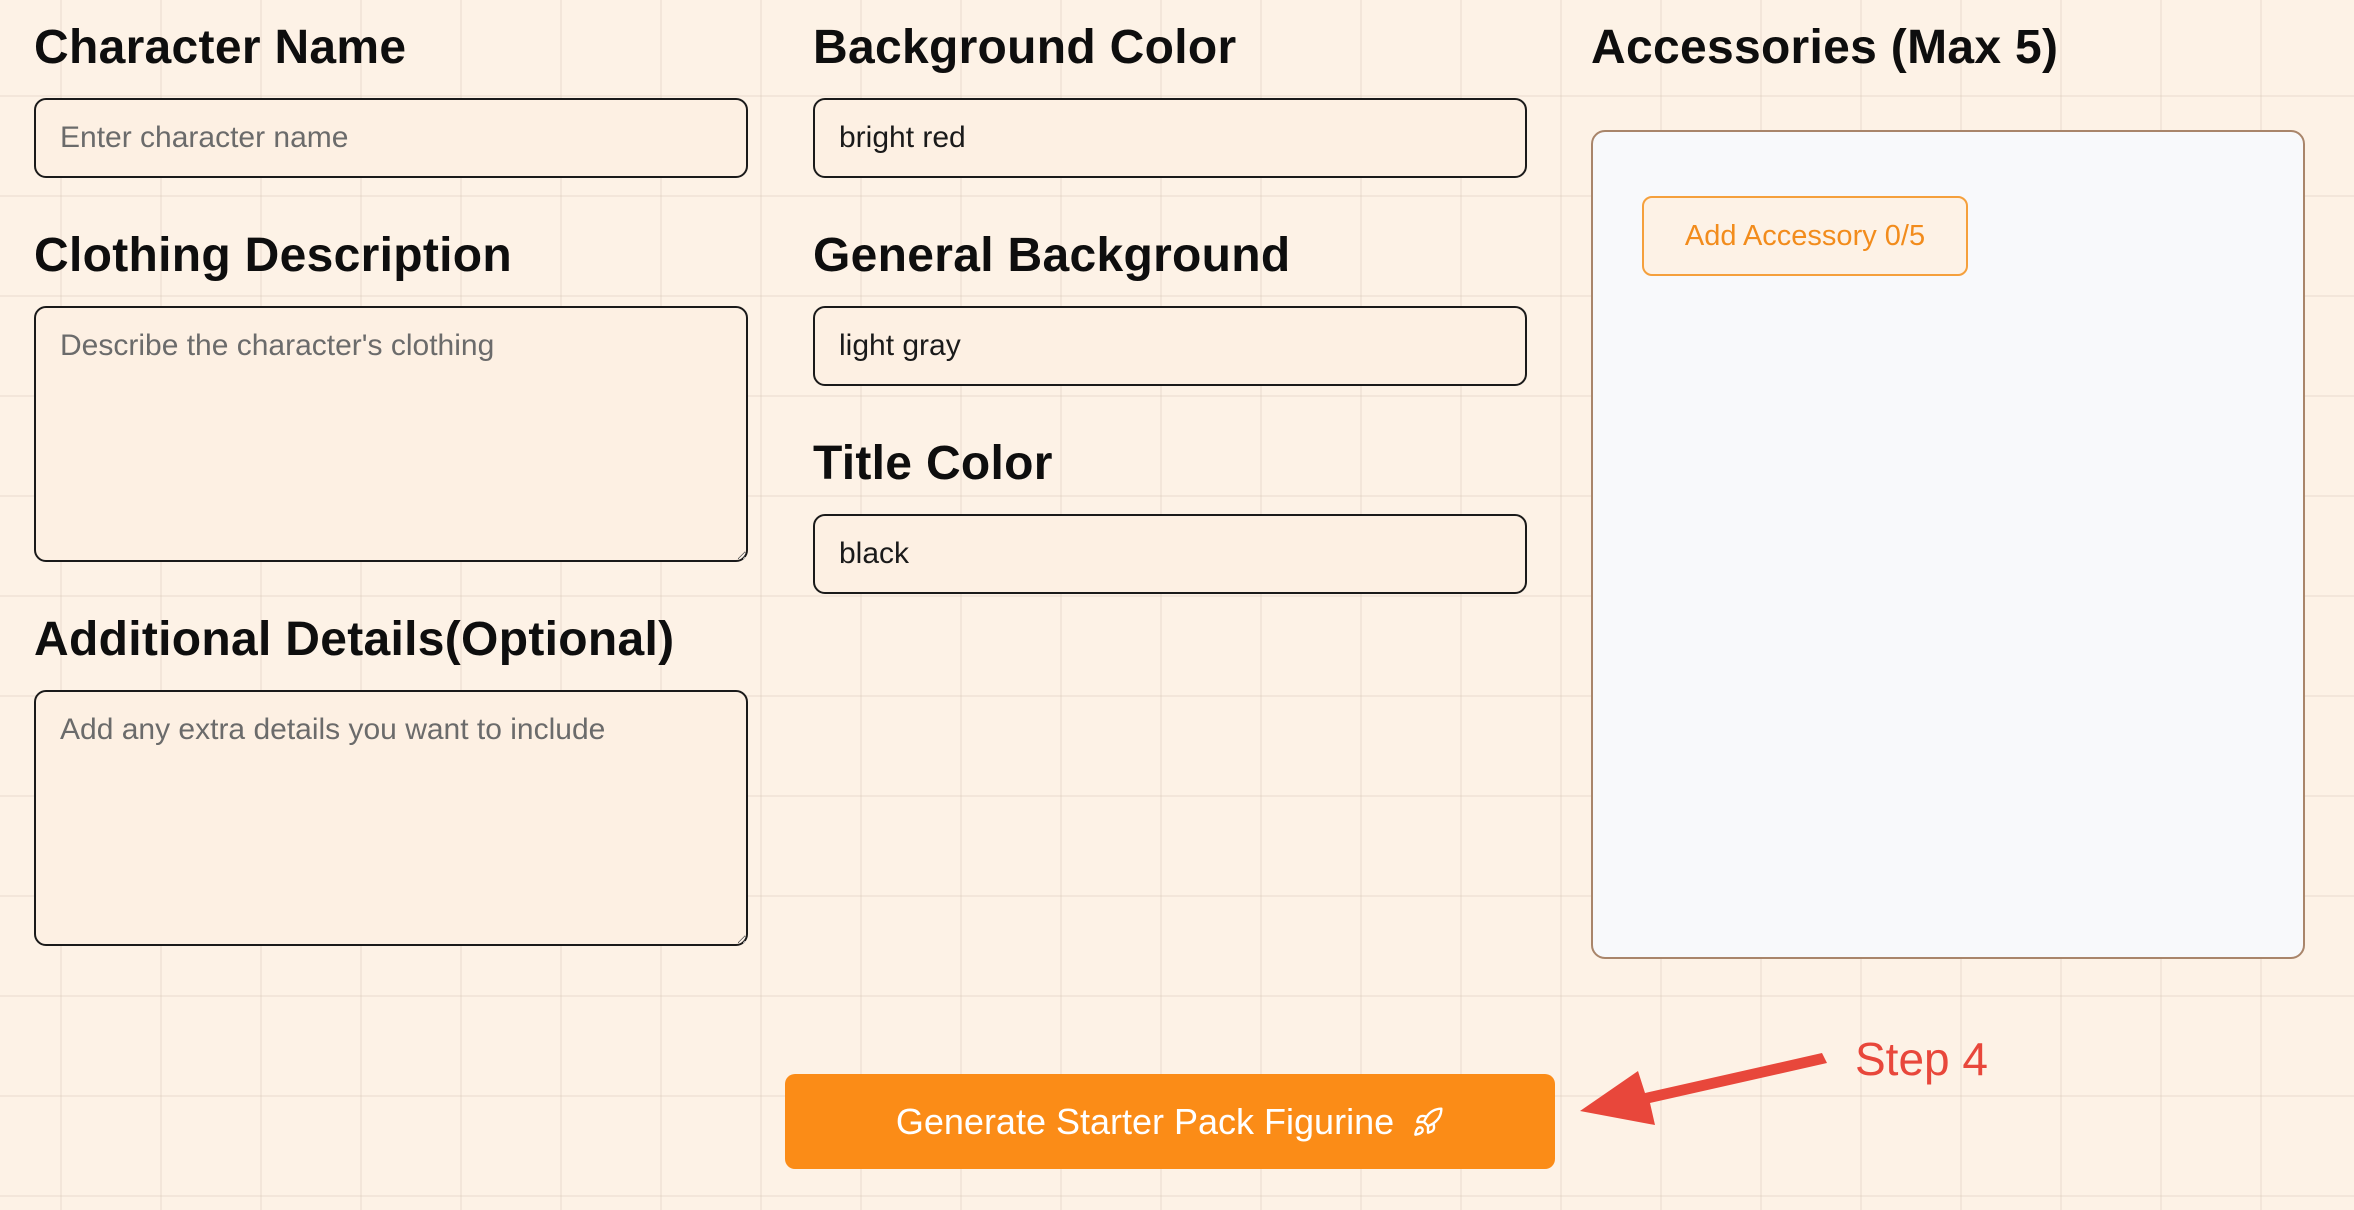 The image size is (2354, 1210). I want to click on rocket-icon, so click(1428, 1121).